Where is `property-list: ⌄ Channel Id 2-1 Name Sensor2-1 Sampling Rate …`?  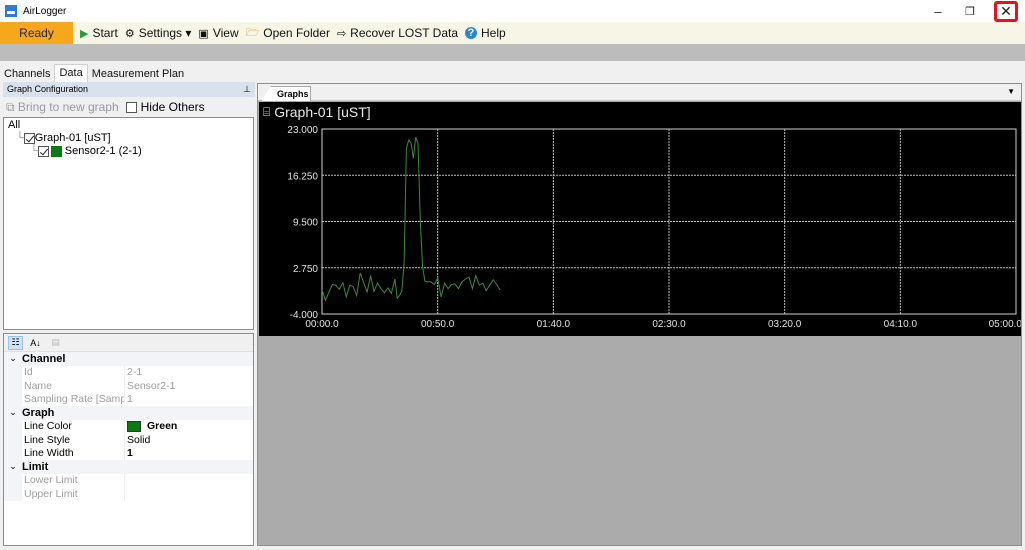 property-list: ⌄ Channel Id 2-1 Name Sensor2-1 Sampling Rate … is located at coordinates (128, 426).